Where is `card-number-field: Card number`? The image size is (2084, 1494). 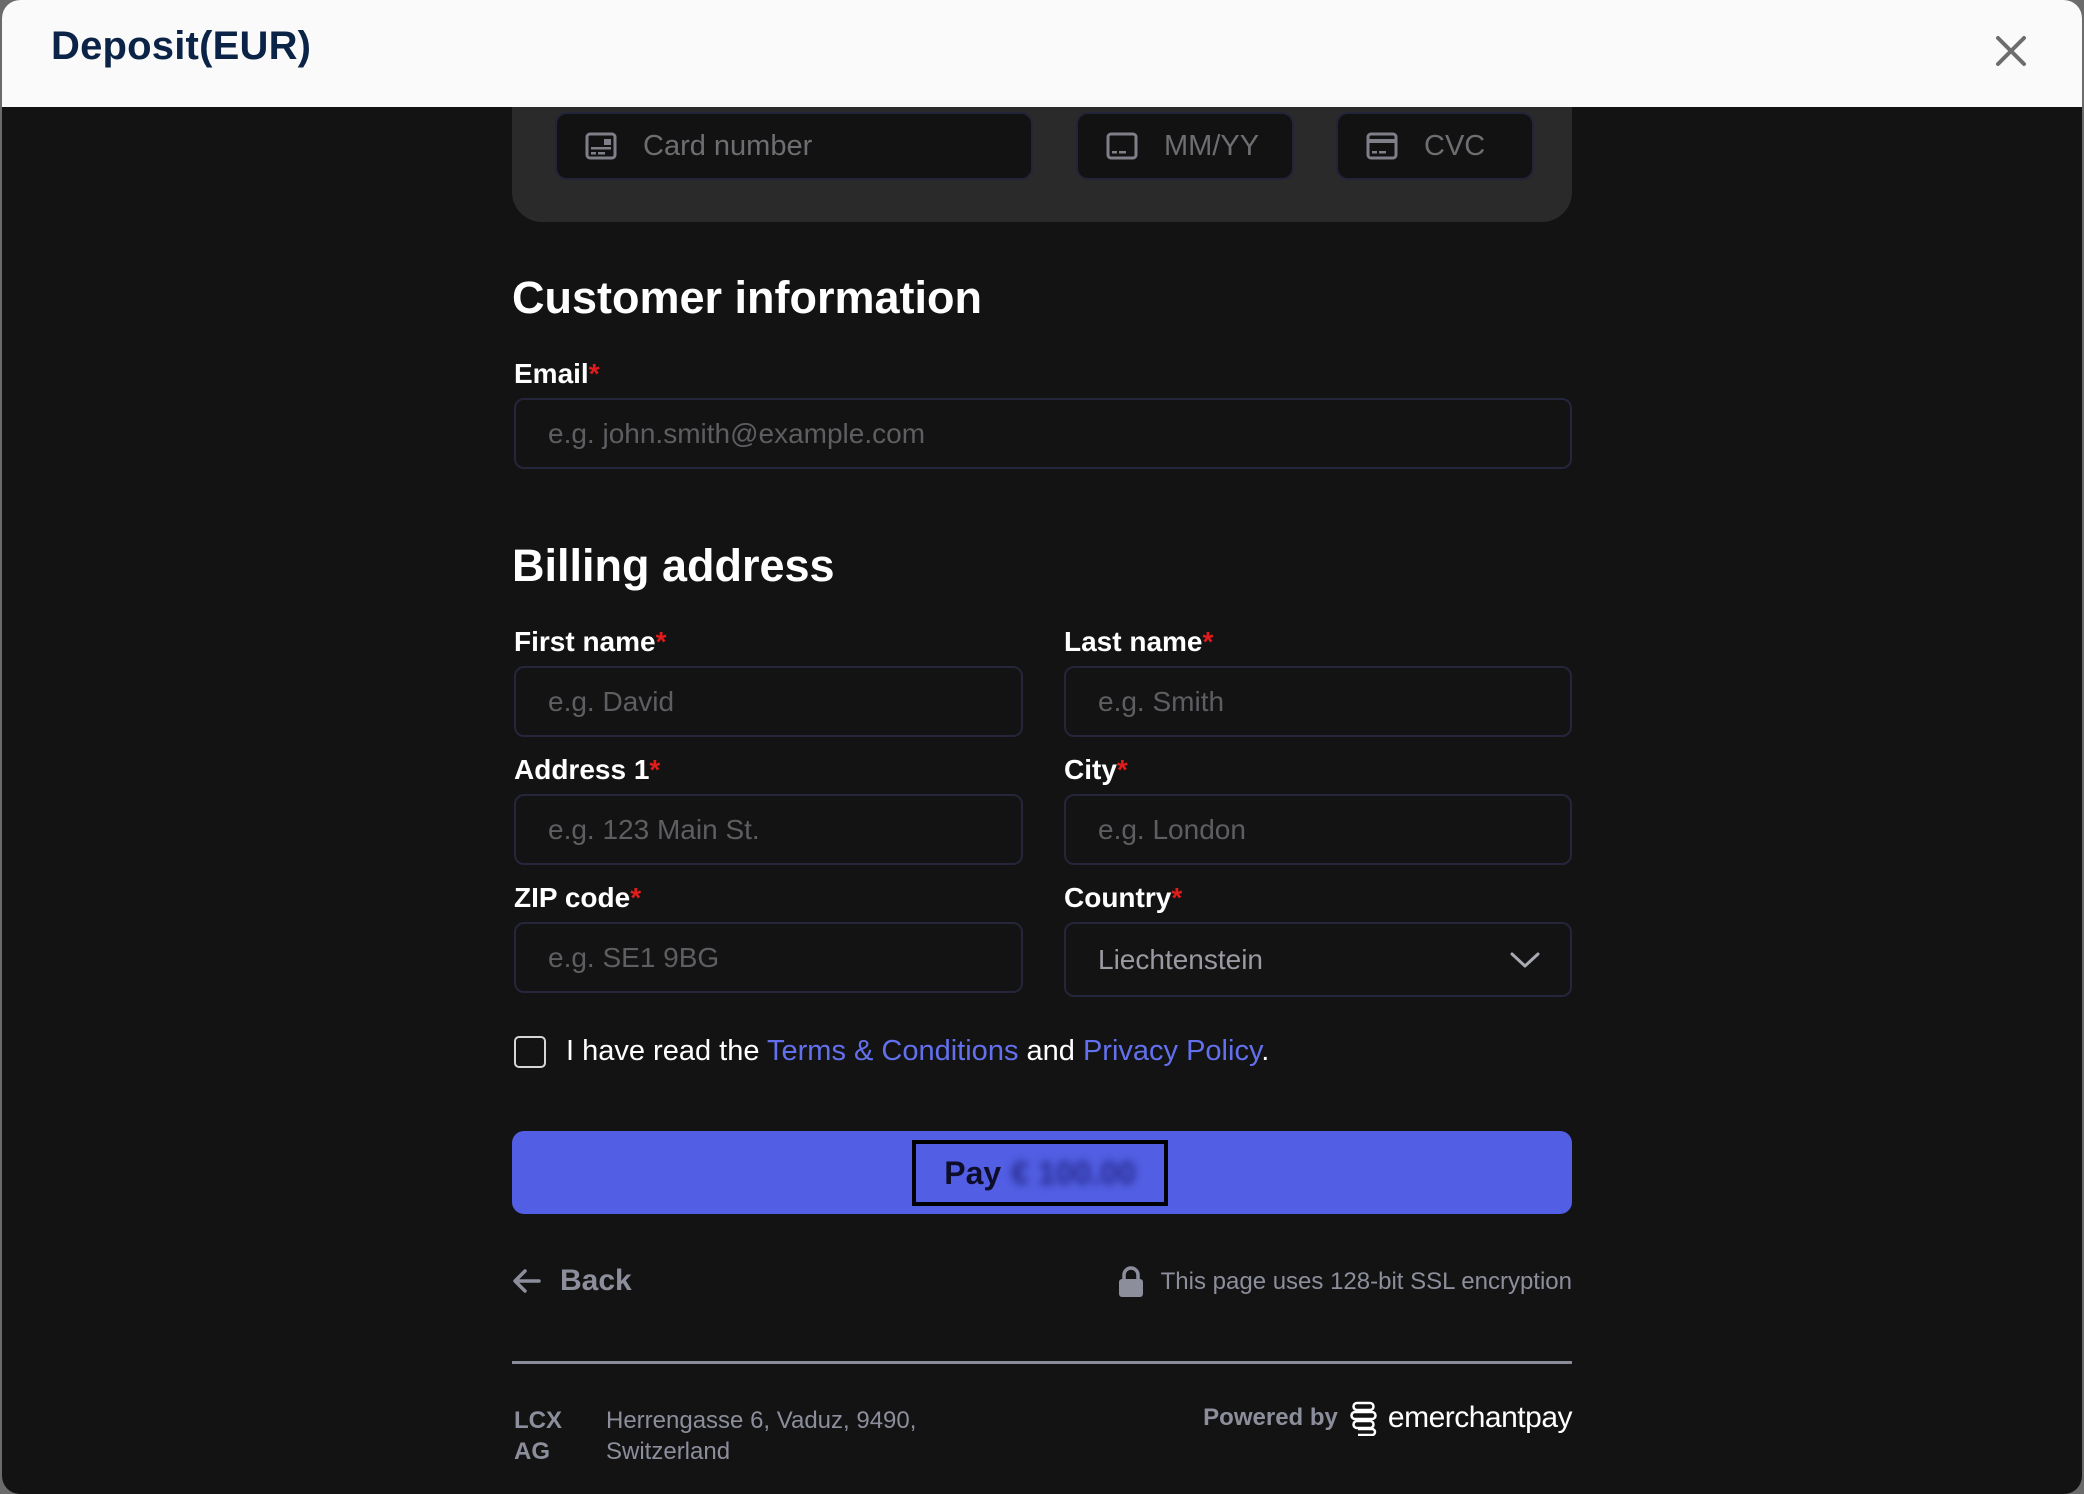
card-number-field: Card number is located at coordinates (794, 146).